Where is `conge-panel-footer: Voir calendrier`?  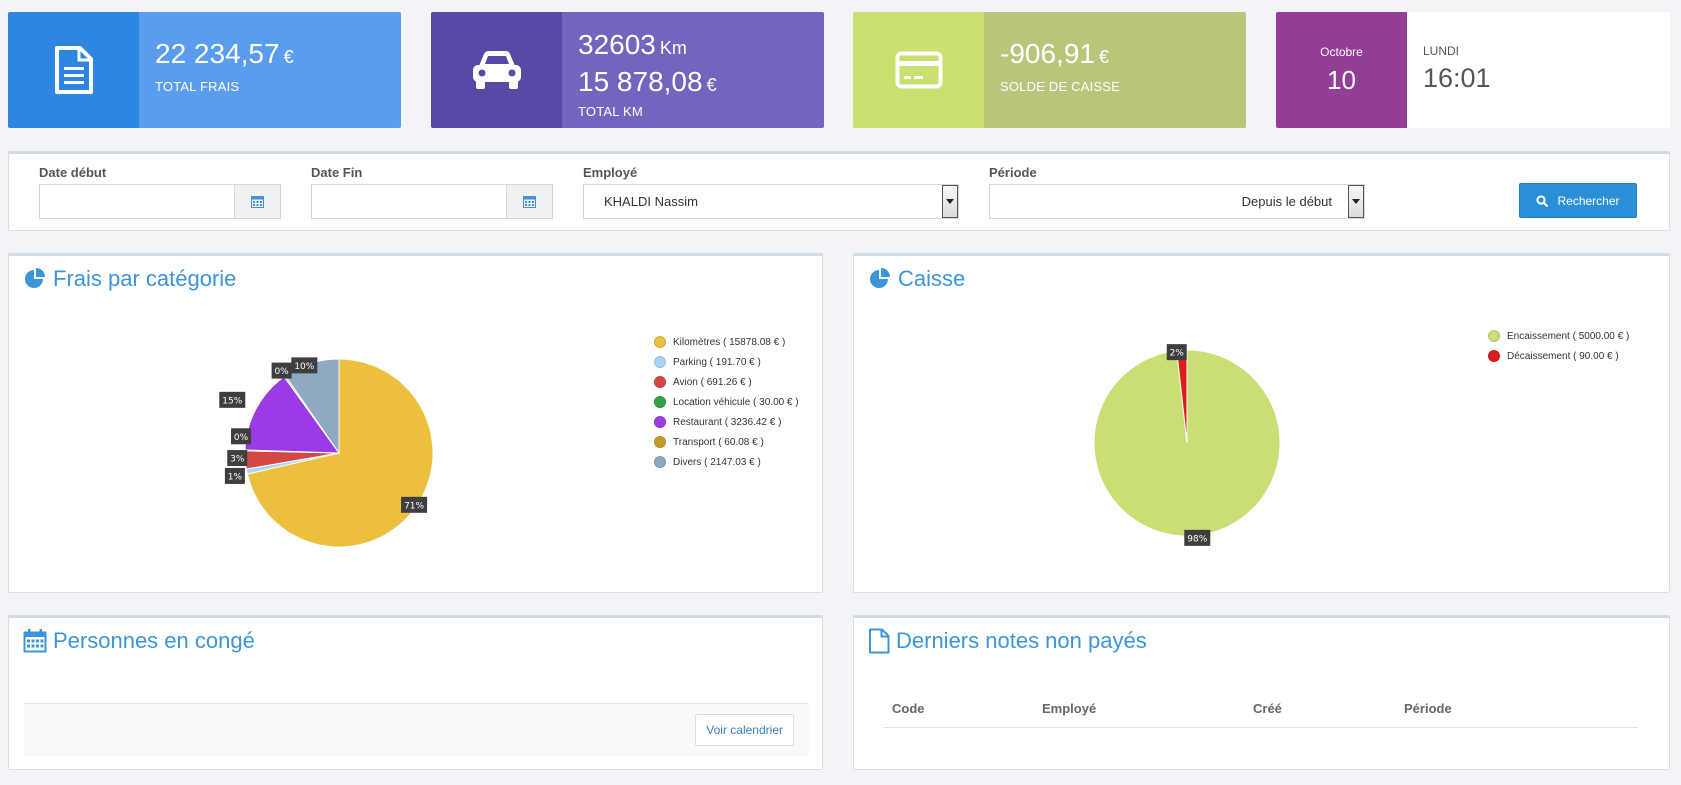
conge-panel-footer: Voir calendrier is located at coordinates (416, 729).